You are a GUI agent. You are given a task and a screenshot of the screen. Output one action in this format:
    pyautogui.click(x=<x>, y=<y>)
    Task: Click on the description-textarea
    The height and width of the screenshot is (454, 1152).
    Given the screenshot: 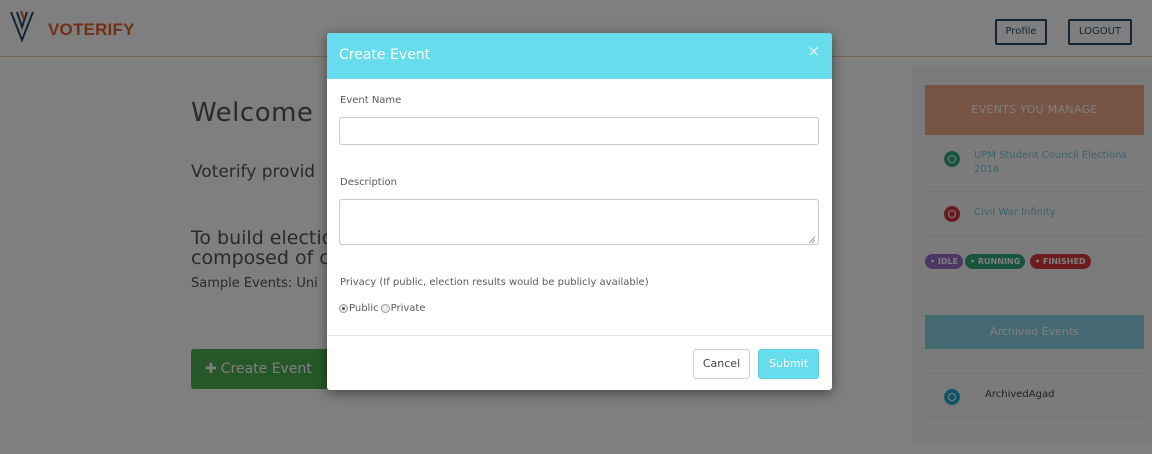 What is the action you would take?
    pyautogui.click(x=579, y=222)
    